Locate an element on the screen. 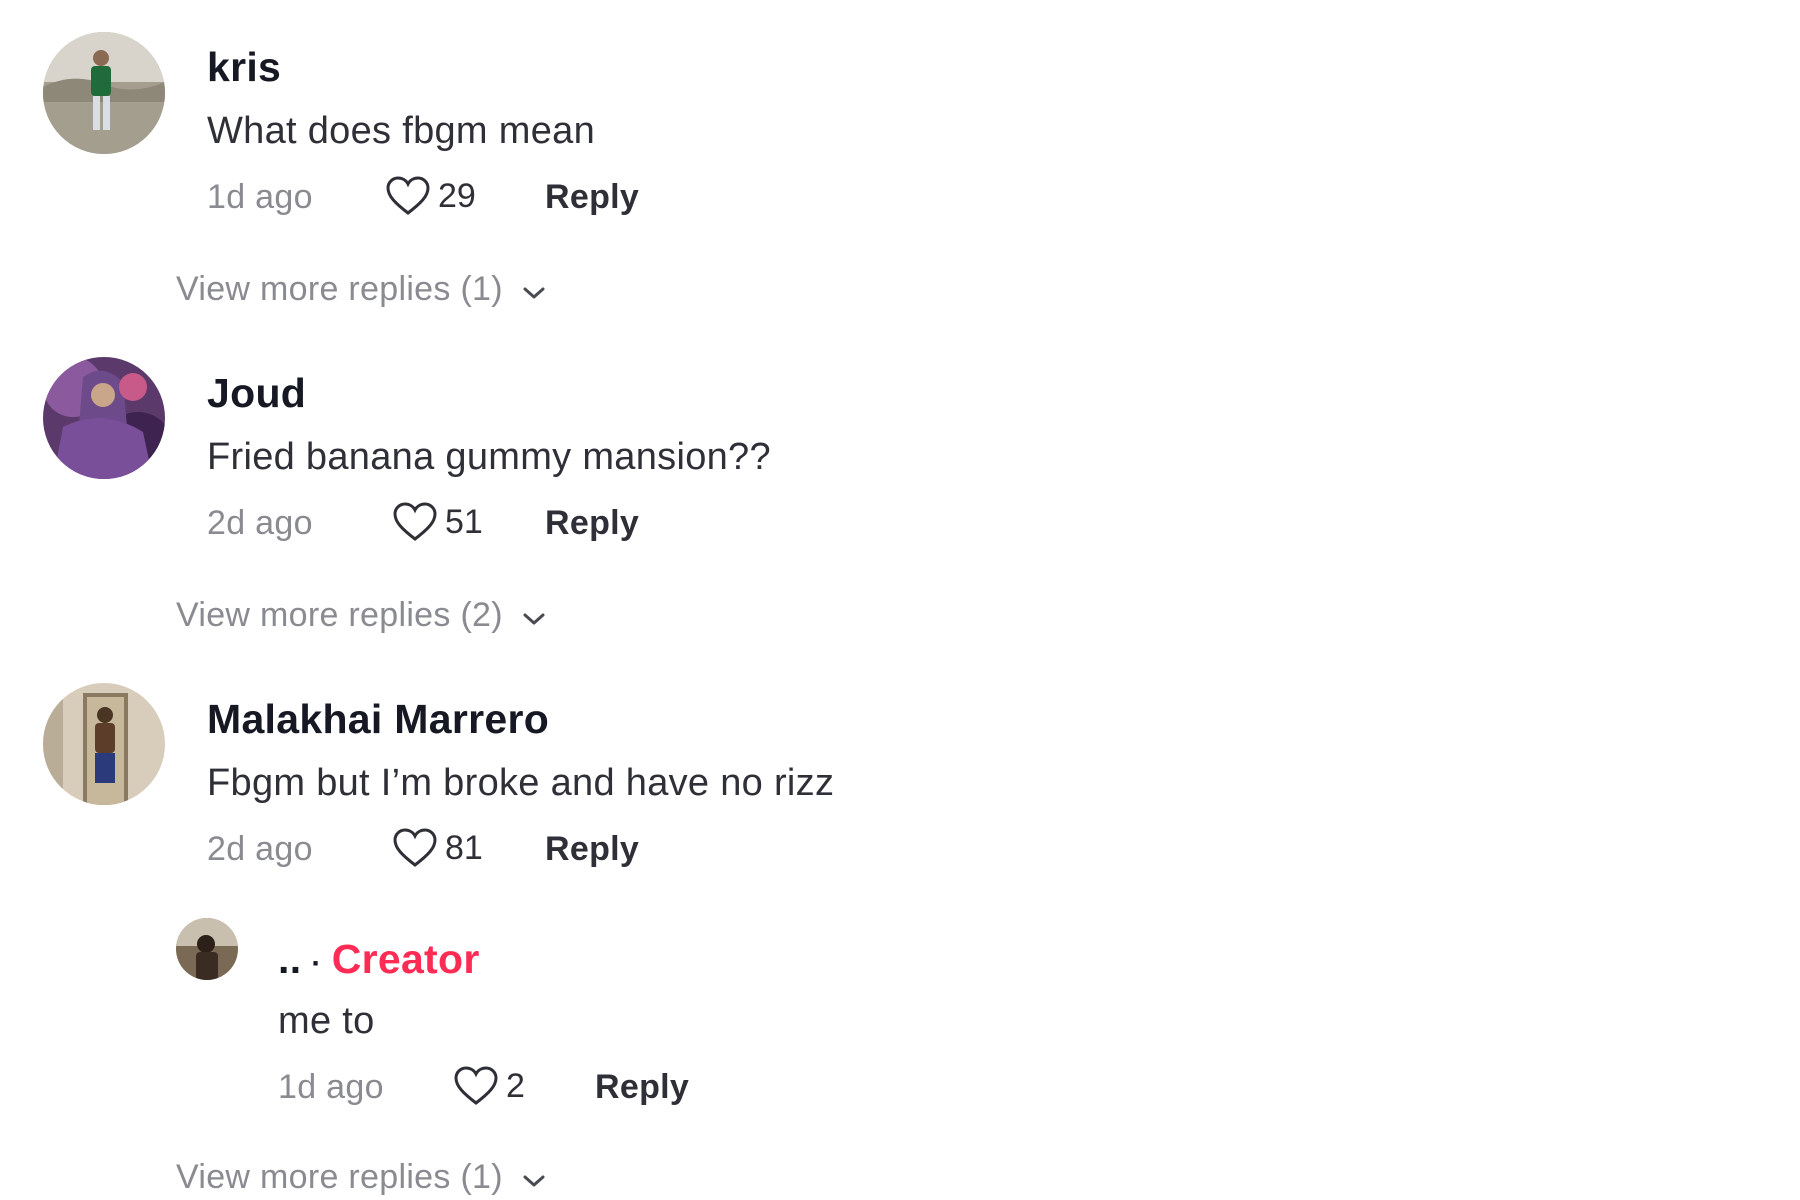 The height and width of the screenshot is (1200, 1800). view-more-replies-button: View more replies (2) is located at coordinates (361, 615).